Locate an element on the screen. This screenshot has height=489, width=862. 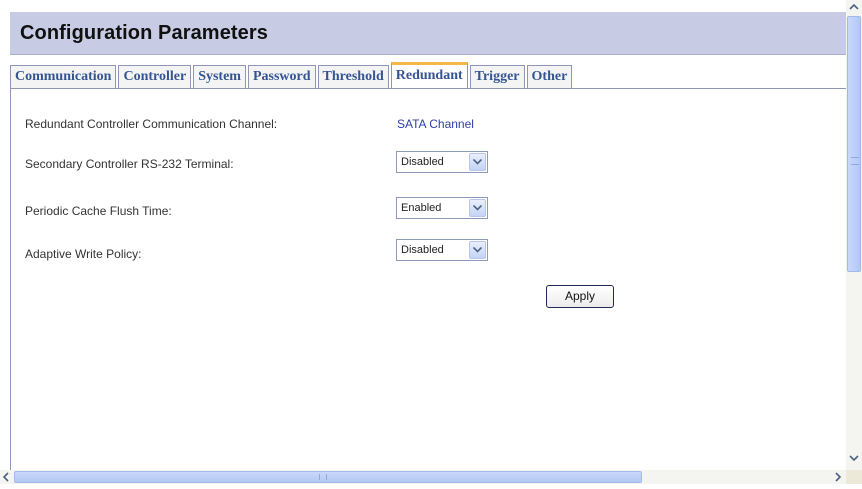
tab-redundant: Redundant is located at coordinates (429, 75).